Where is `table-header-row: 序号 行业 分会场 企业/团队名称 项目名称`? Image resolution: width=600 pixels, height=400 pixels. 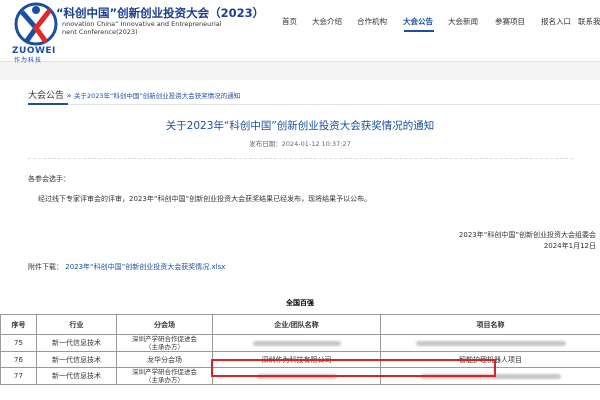 table-header-row: 序号 行业 分会场 企业/团队名称 项目名称 is located at coordinates (300, 324).